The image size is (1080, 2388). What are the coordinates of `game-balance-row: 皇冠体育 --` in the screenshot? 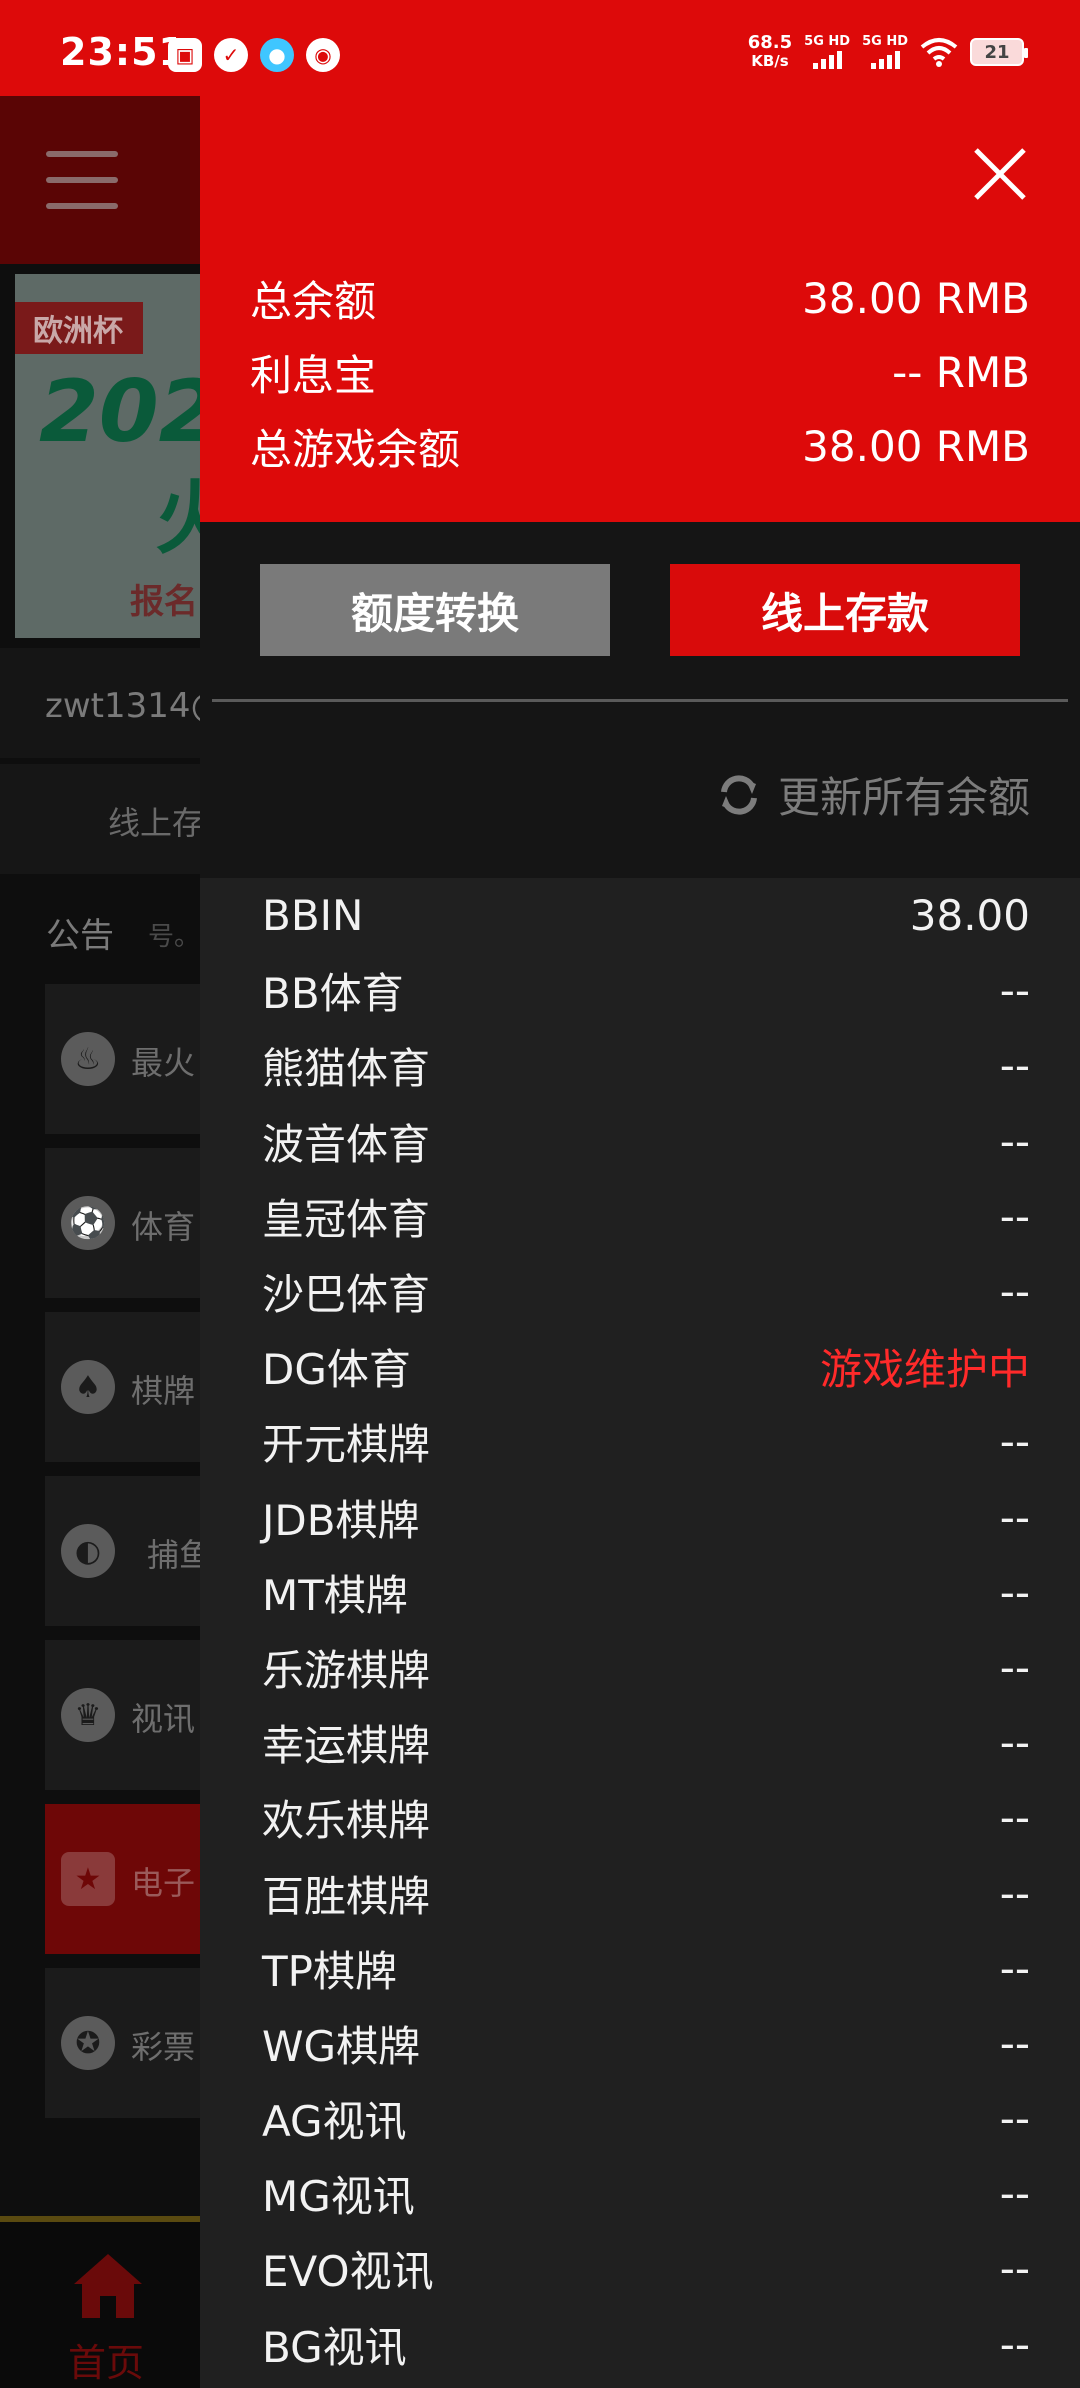 It's located at (640, 1216).